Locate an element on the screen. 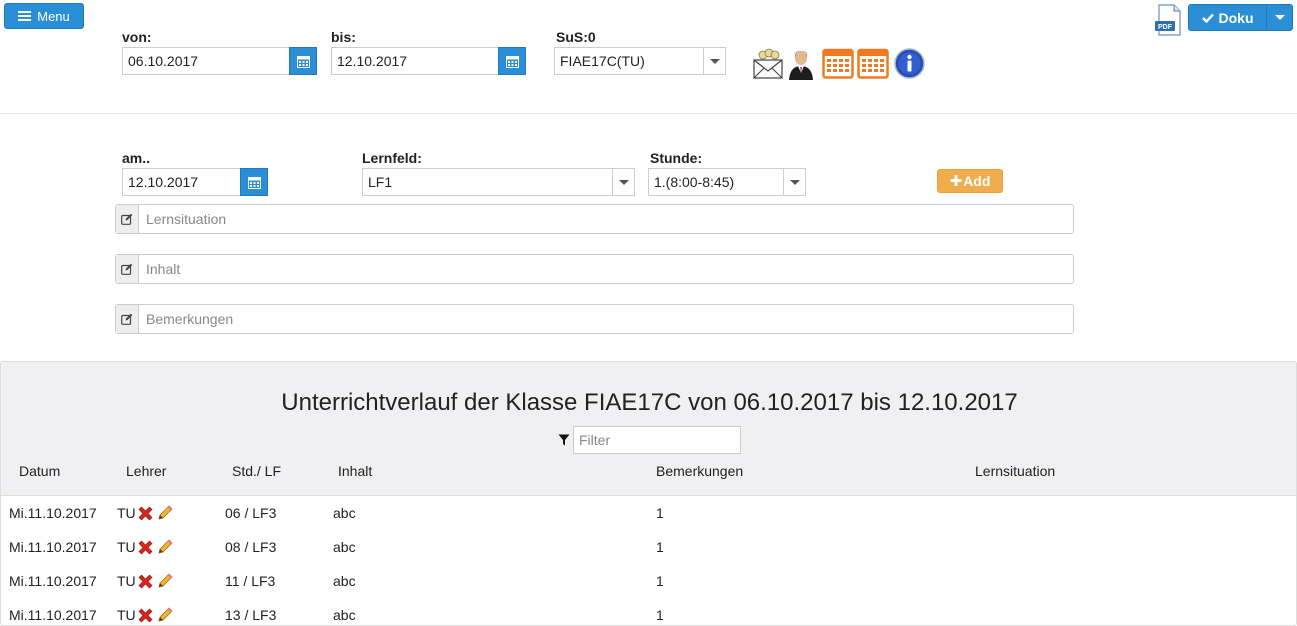  inhalt-field: Inhalt is located at coordinates (594, 269).